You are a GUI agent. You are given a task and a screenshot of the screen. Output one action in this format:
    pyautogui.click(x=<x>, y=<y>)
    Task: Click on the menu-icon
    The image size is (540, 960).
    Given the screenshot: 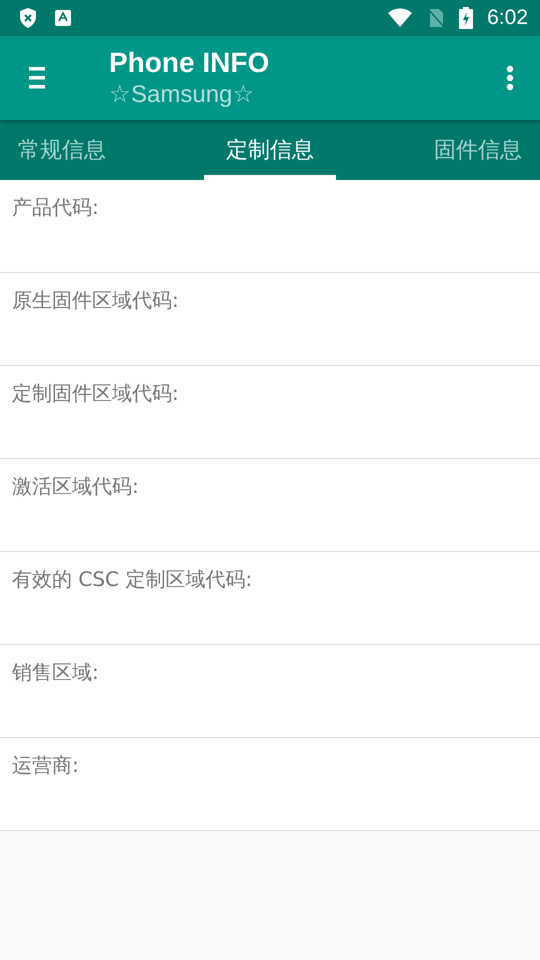 What is the action you would take?
    pyautogui.click(x=37, y=78)
    